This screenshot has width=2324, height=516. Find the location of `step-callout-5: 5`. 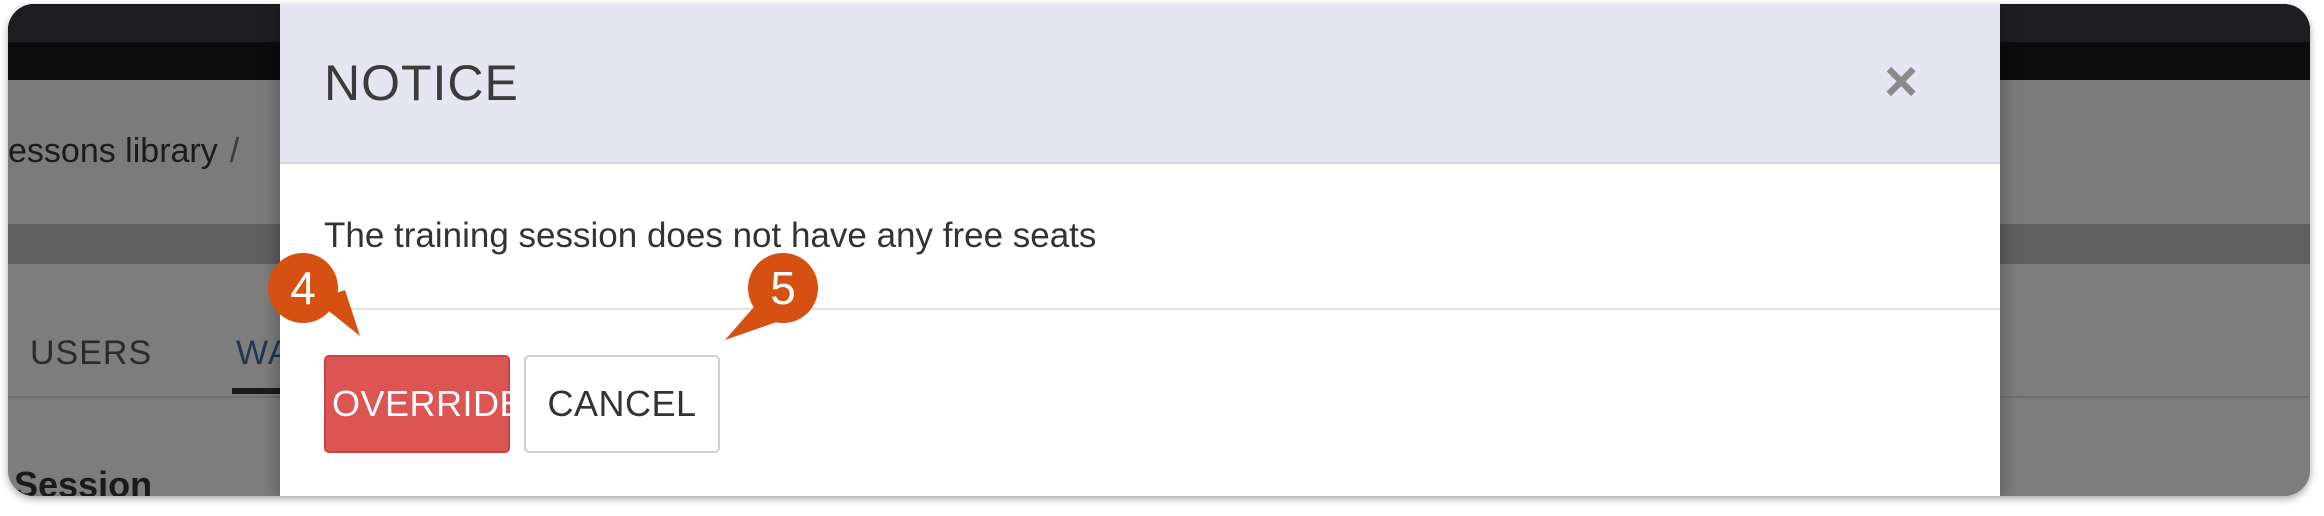

step-callout-5: 5 is located at coordinates (783, 288).